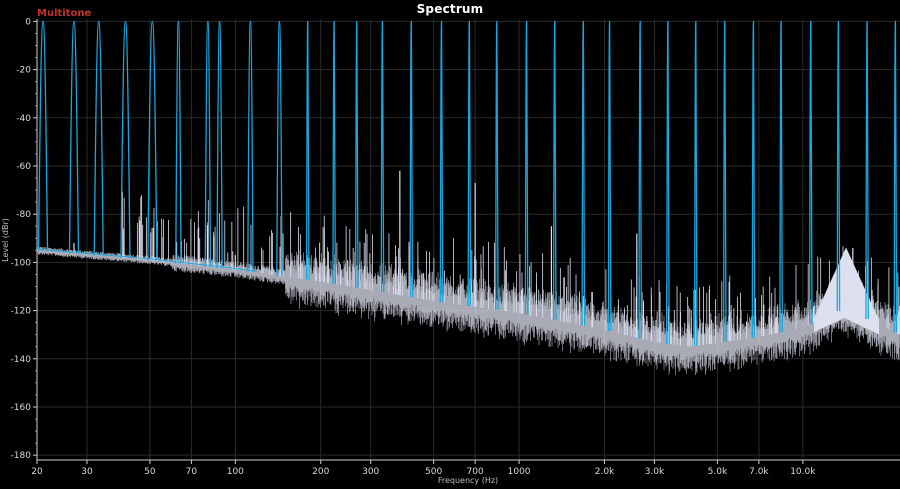 The image size is (900, 489). I want to click on y-axis-label: Level (dBr), so click(5, 240).